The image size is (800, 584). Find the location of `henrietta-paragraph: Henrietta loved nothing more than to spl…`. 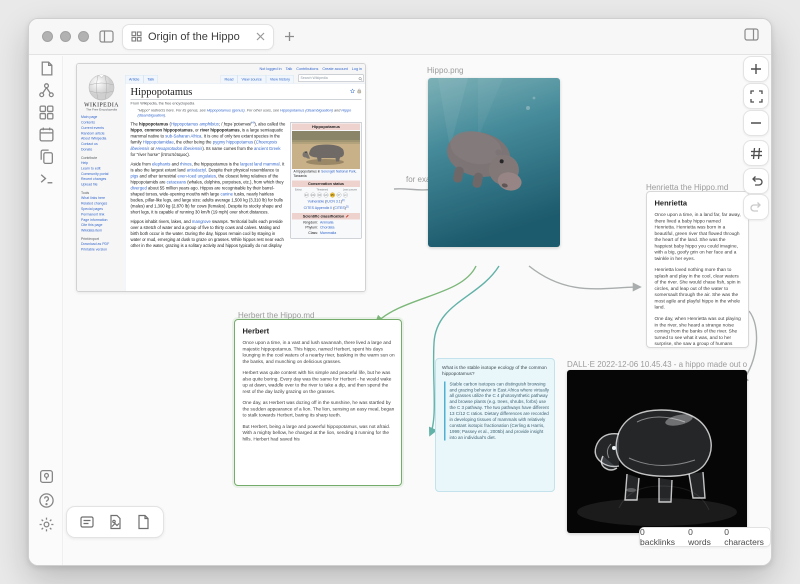

henrietta-paragraph: Henrietta loved nothing more than to spl… is located at coordinates (697, 289).